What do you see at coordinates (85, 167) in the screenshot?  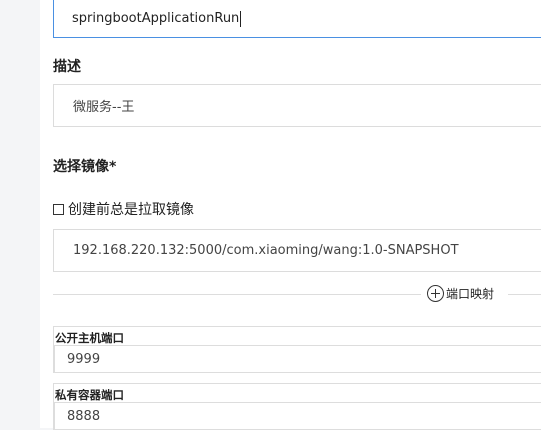 I see `image-label: 选择镜像*` at bounding box center [85, 167].